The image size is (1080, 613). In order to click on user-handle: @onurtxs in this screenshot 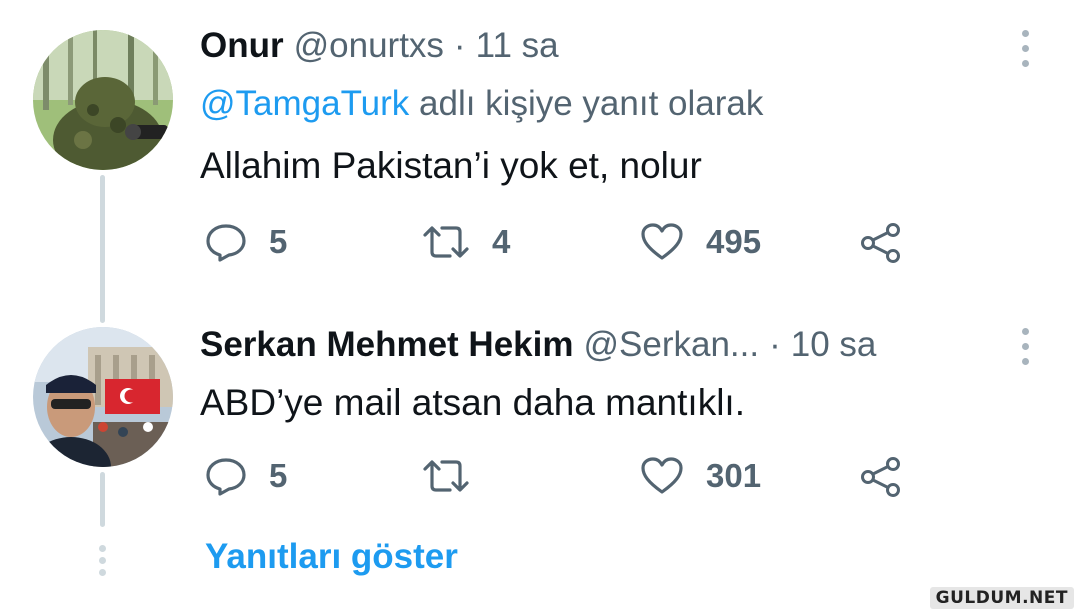, I will do `click(369, 46)`.